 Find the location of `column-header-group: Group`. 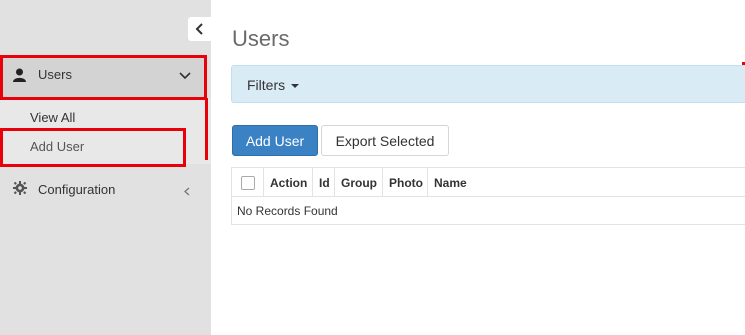

column-header-group: Group is located at coordinates (359, 182).